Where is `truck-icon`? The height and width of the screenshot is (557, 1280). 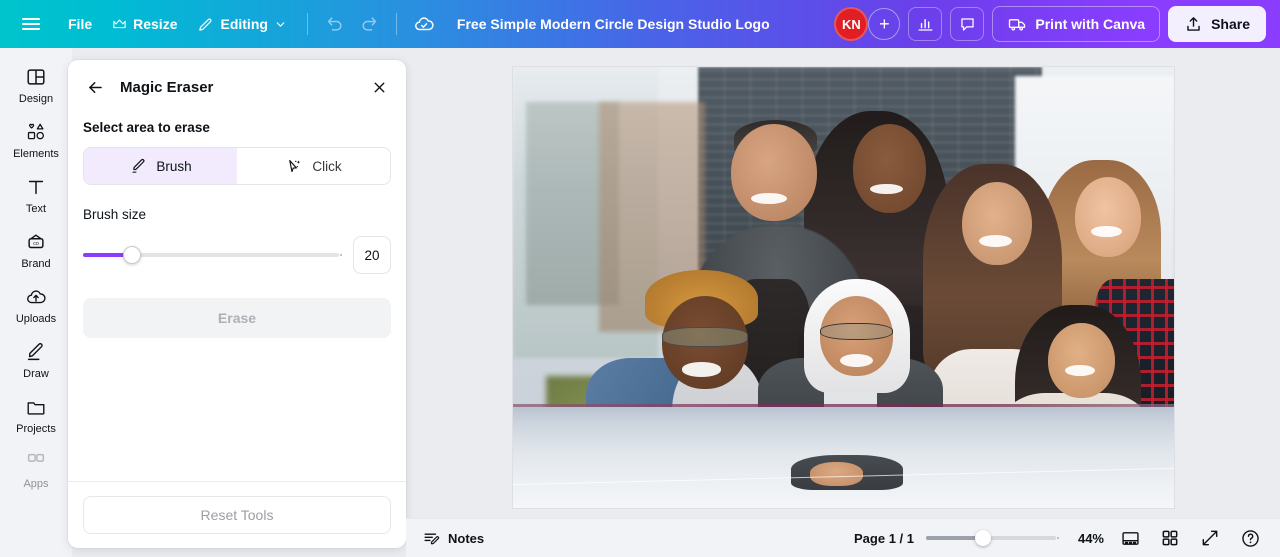
truck-icon is located at coordinates (1017, 25).